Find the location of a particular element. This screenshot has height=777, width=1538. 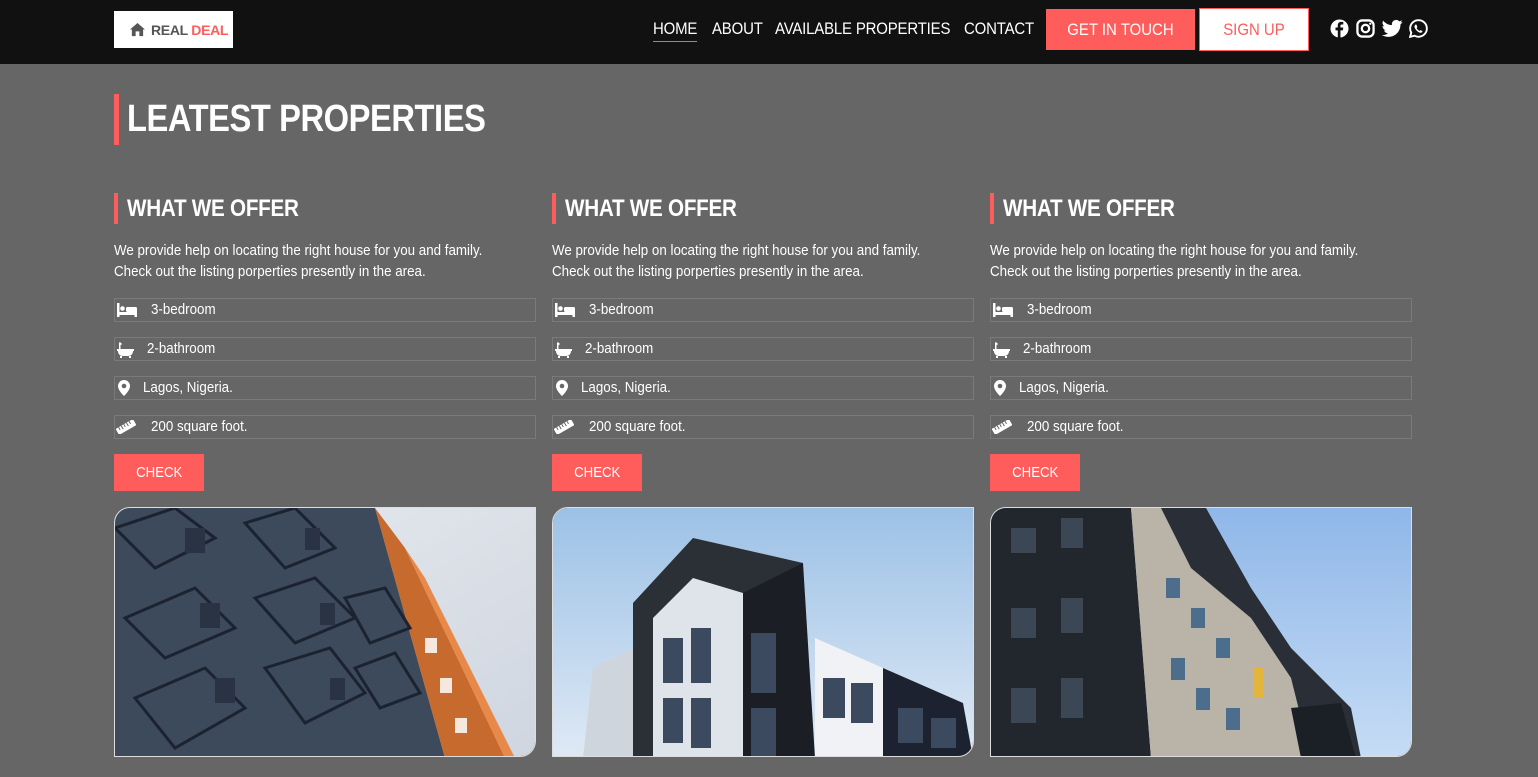

nav-link-contact: CONTACT is located at coordinates (999, 29).